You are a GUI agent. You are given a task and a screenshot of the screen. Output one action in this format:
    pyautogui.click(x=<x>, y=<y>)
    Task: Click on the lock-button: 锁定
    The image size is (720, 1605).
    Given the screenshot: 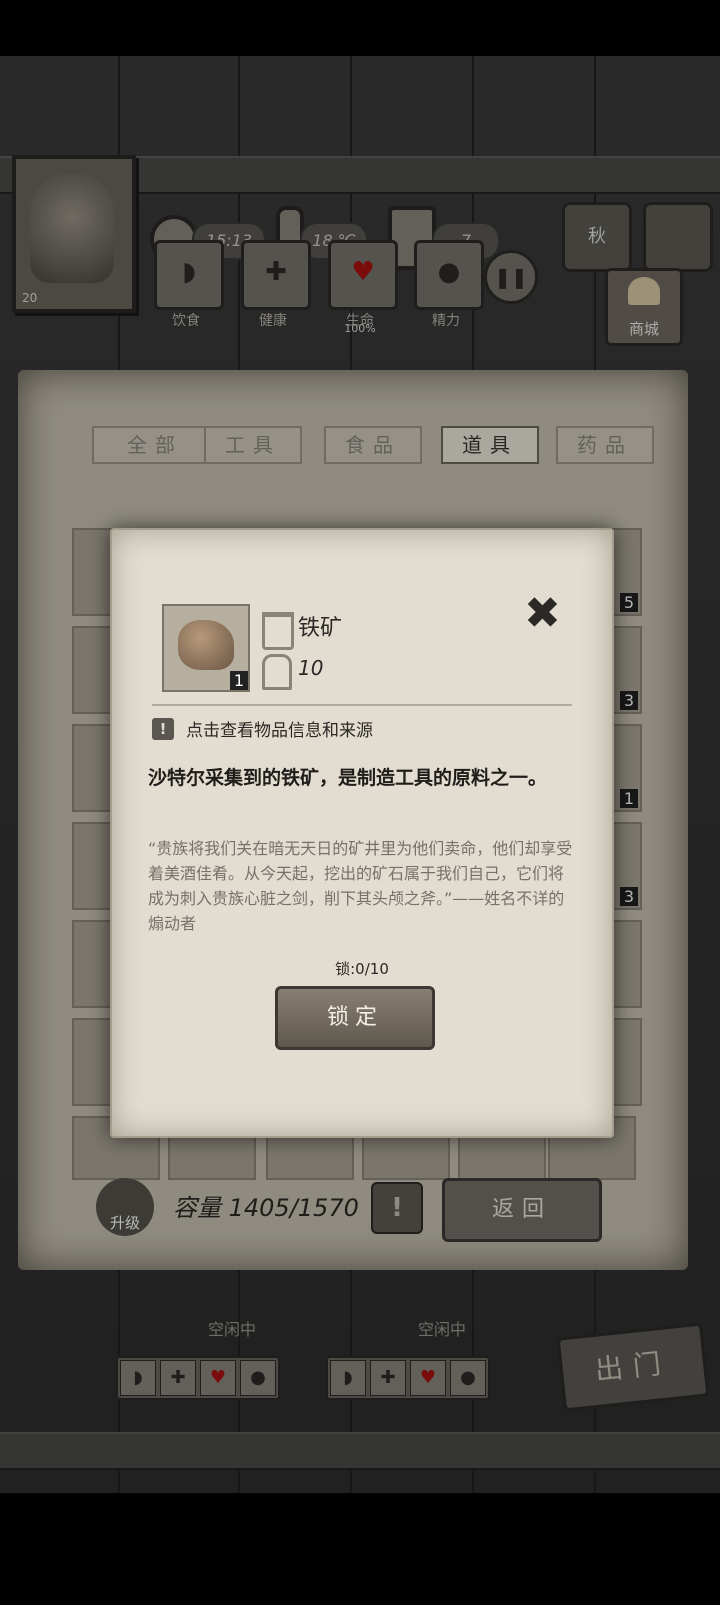 What is the action you would take?
    pyautogui.click(x=355, y=1018)
    